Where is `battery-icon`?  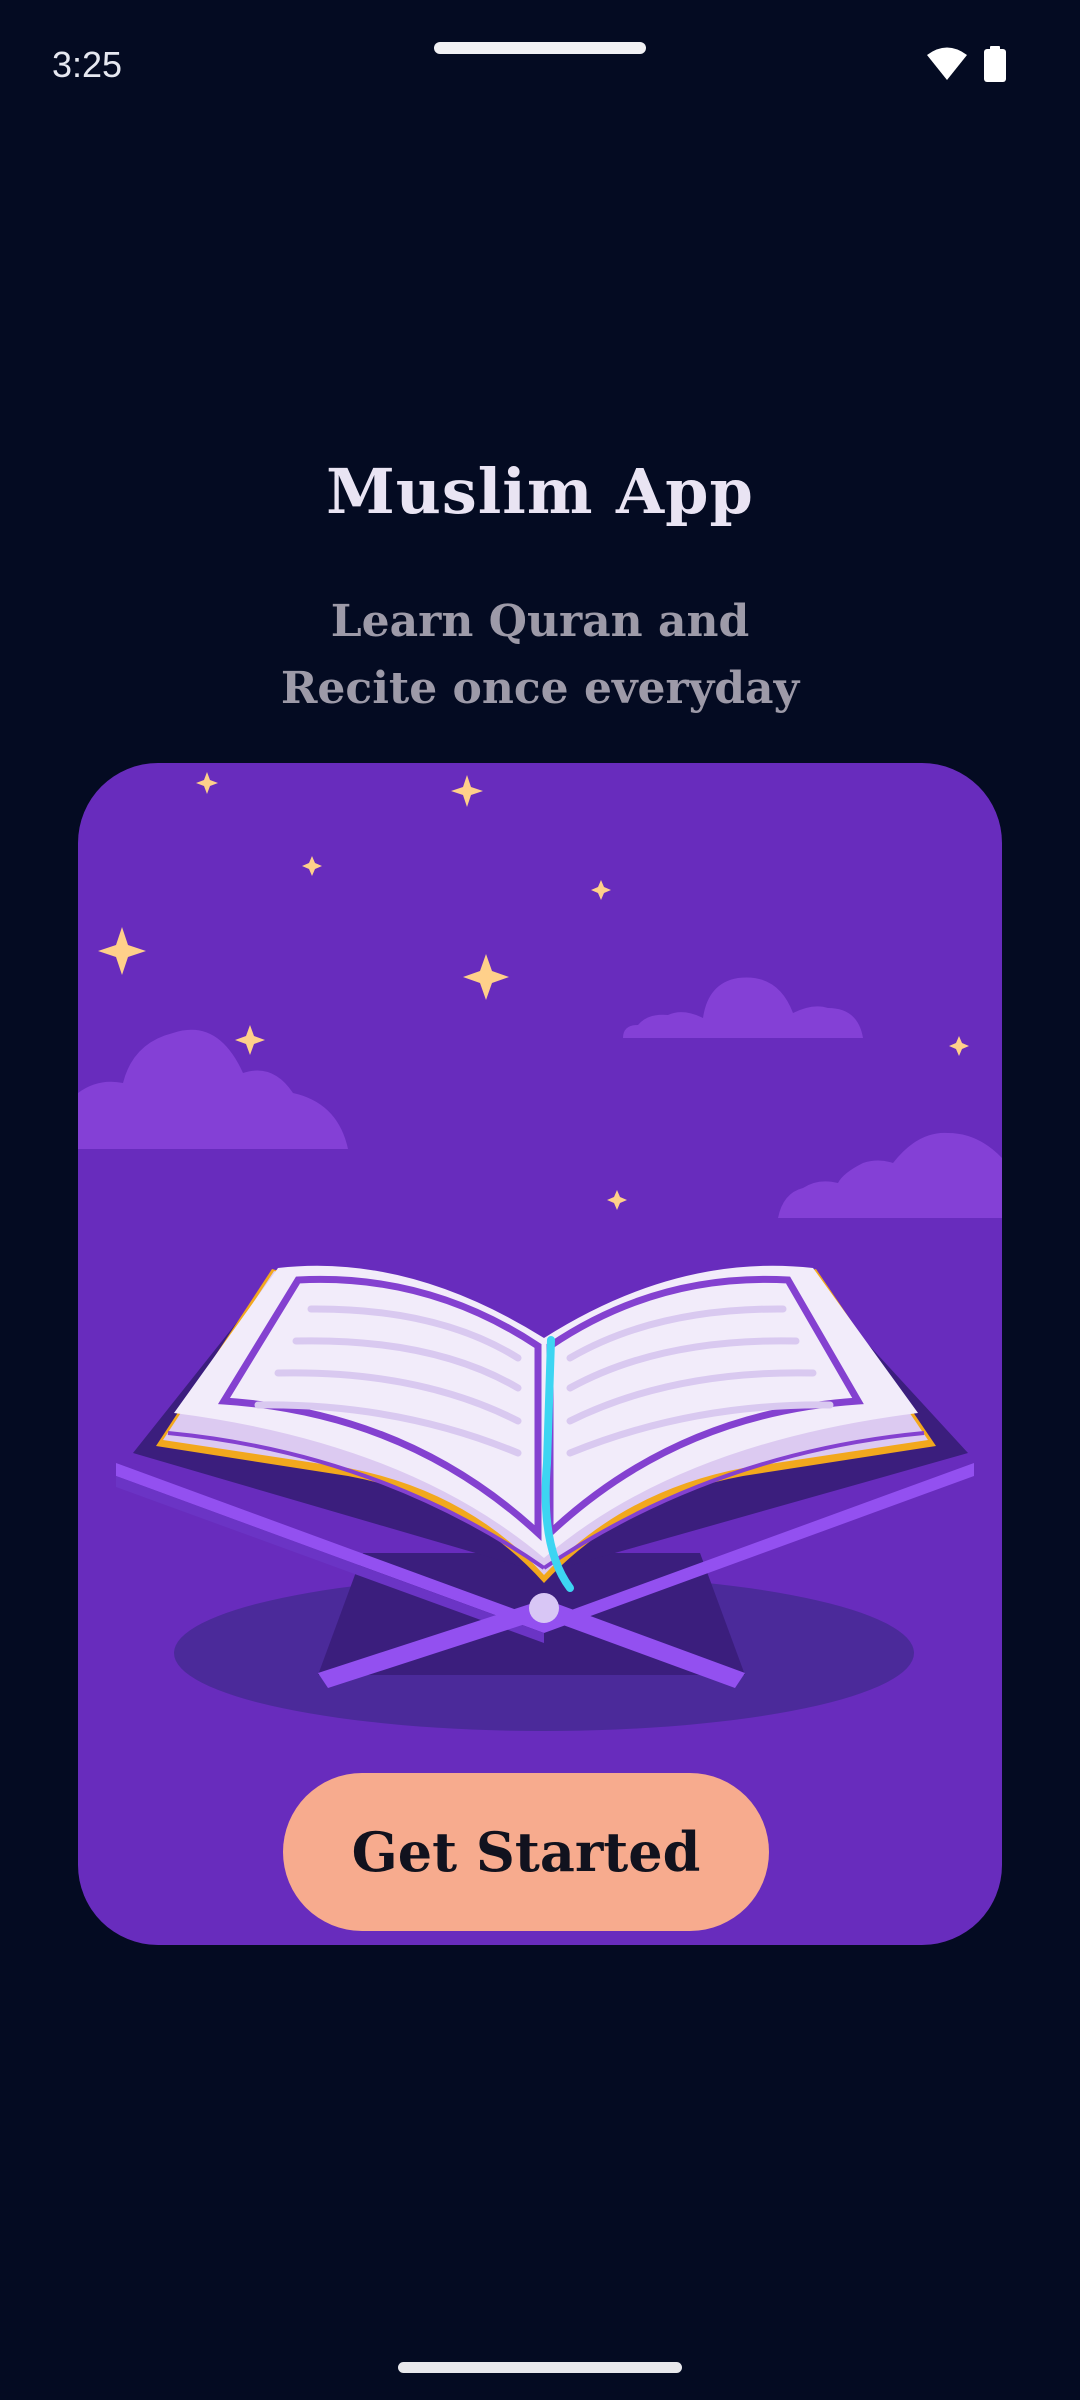
battery-icon is located at coordinates (995, 64).